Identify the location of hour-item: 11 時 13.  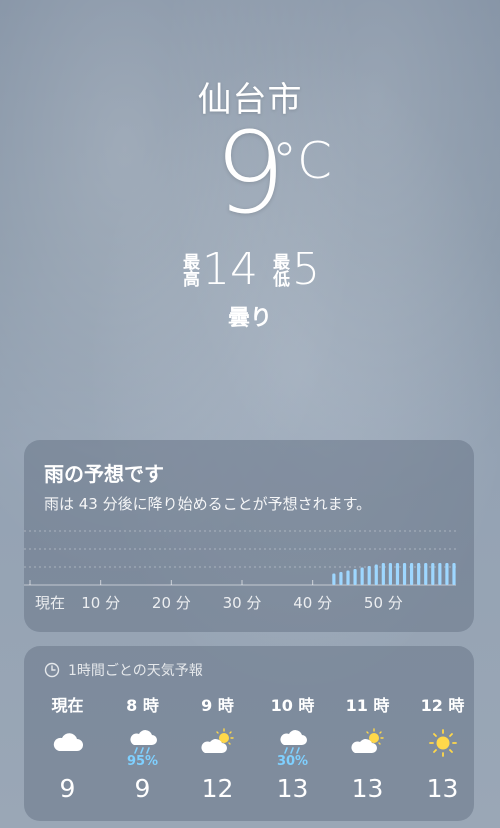
(368, 752).